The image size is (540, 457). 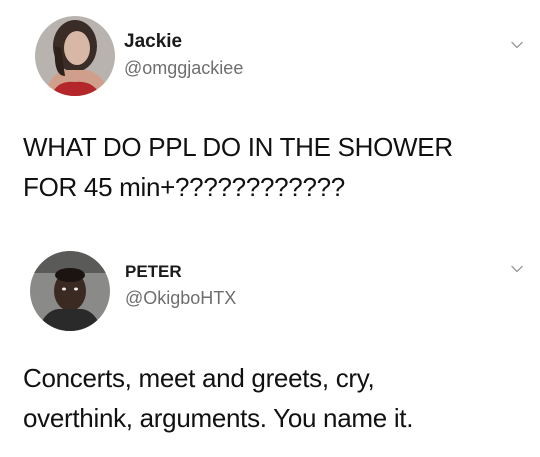 I want to click on tweet-text-line: FOR 45 min+????????????, so click(x=184, y=187).